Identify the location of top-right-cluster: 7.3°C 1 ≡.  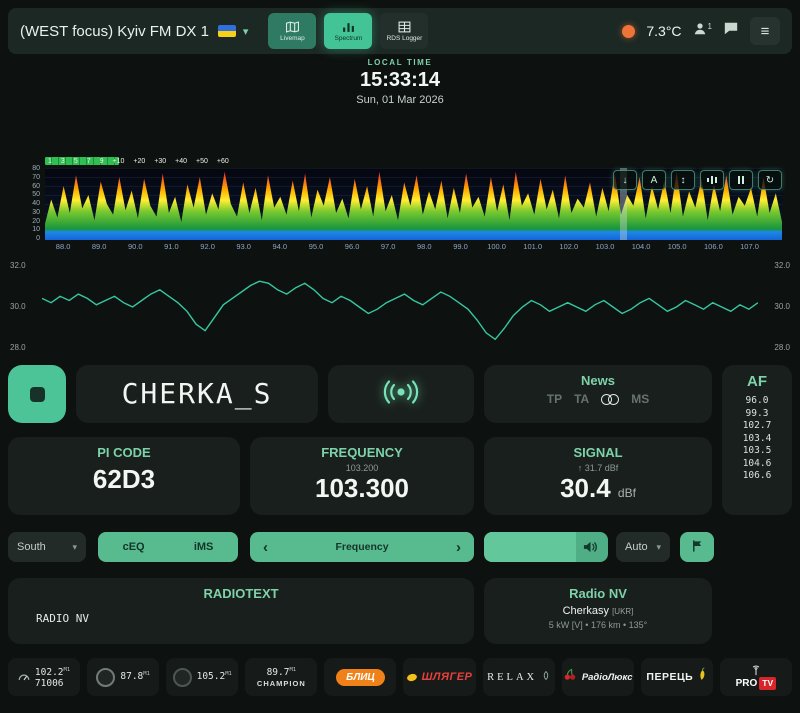
(701, 31).